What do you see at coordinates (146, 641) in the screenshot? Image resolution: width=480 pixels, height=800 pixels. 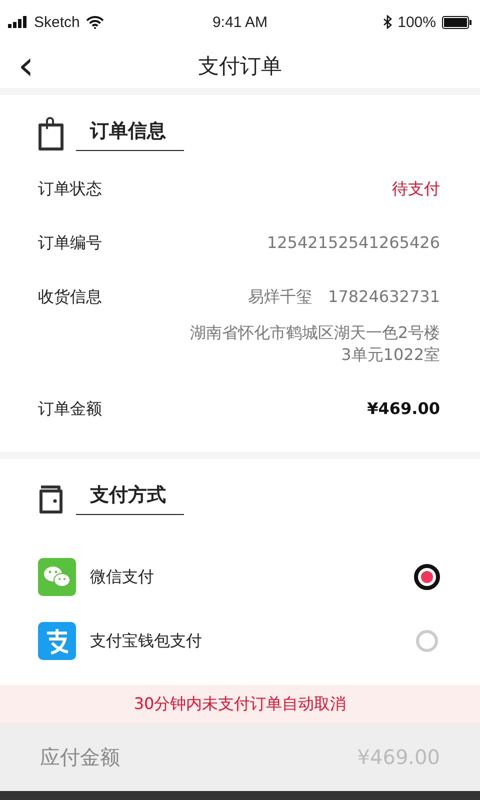 I see `payment-method-label: 支付宝钱包支付` at bounding box center [146, 641].